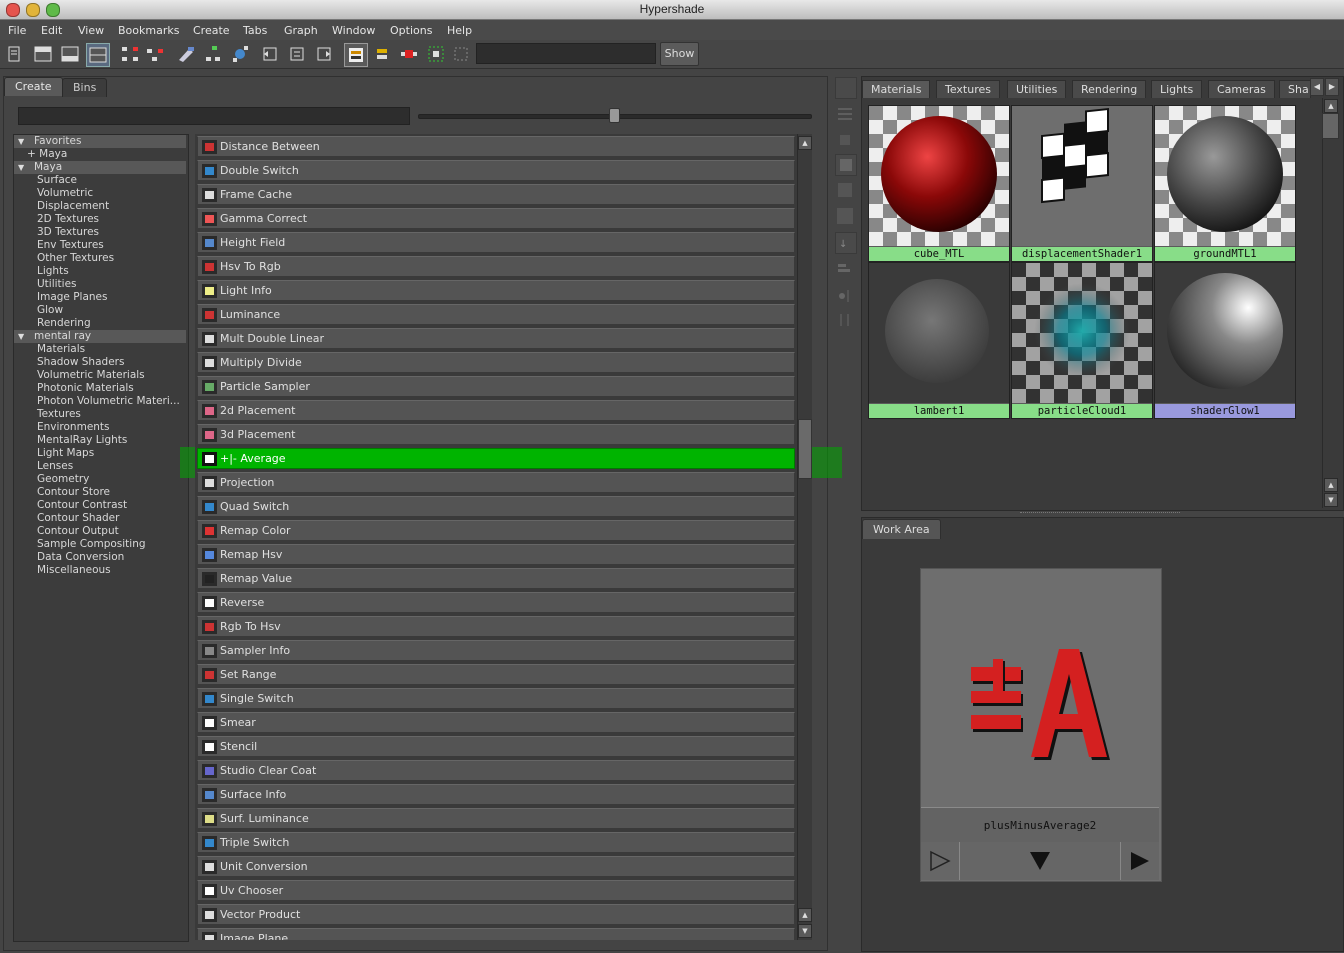  What do you see at coordinates (1330, 303) in the screenshot?
I see `materials-scrollbar: ▲ ▲ ▼` at bounding box center [1330, 303].